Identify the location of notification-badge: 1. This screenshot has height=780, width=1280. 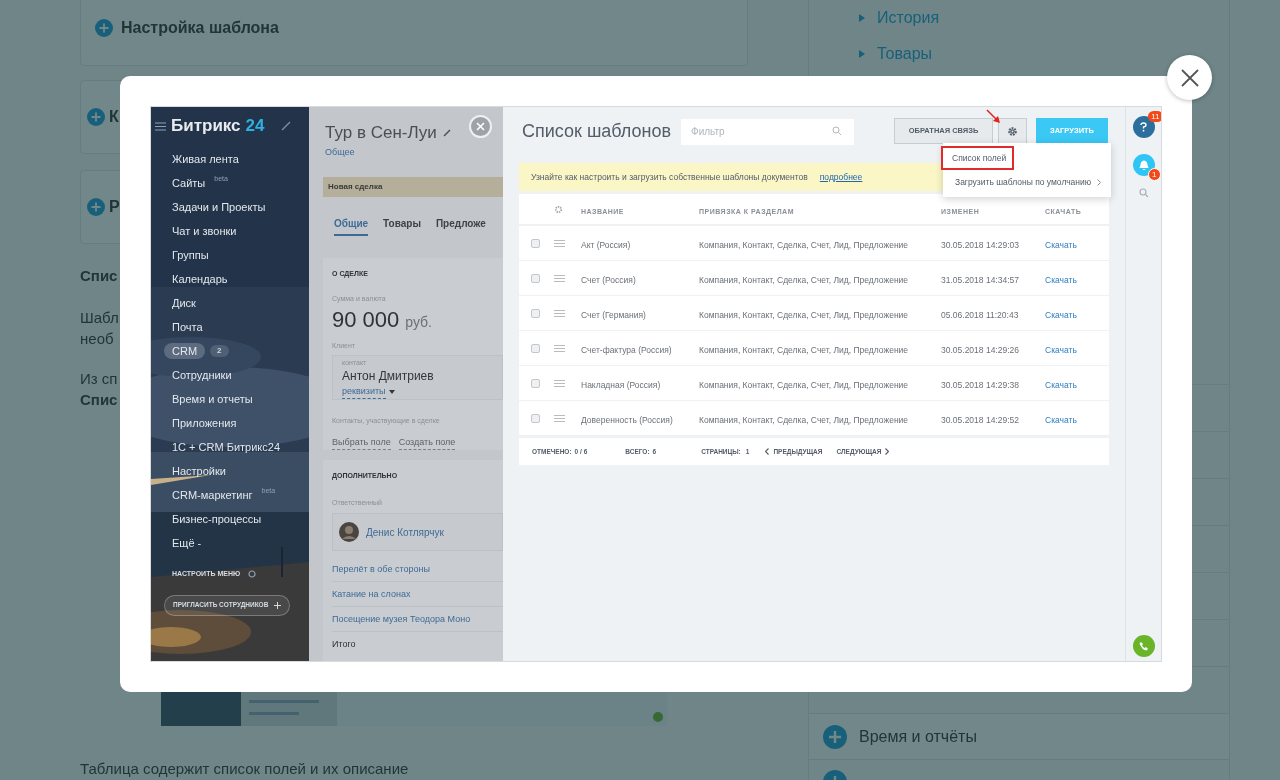
(1154, 174).